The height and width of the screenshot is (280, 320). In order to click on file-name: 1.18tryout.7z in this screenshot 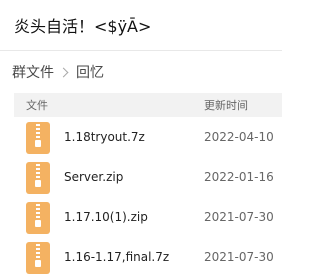, I will do `click(104, 137)`.